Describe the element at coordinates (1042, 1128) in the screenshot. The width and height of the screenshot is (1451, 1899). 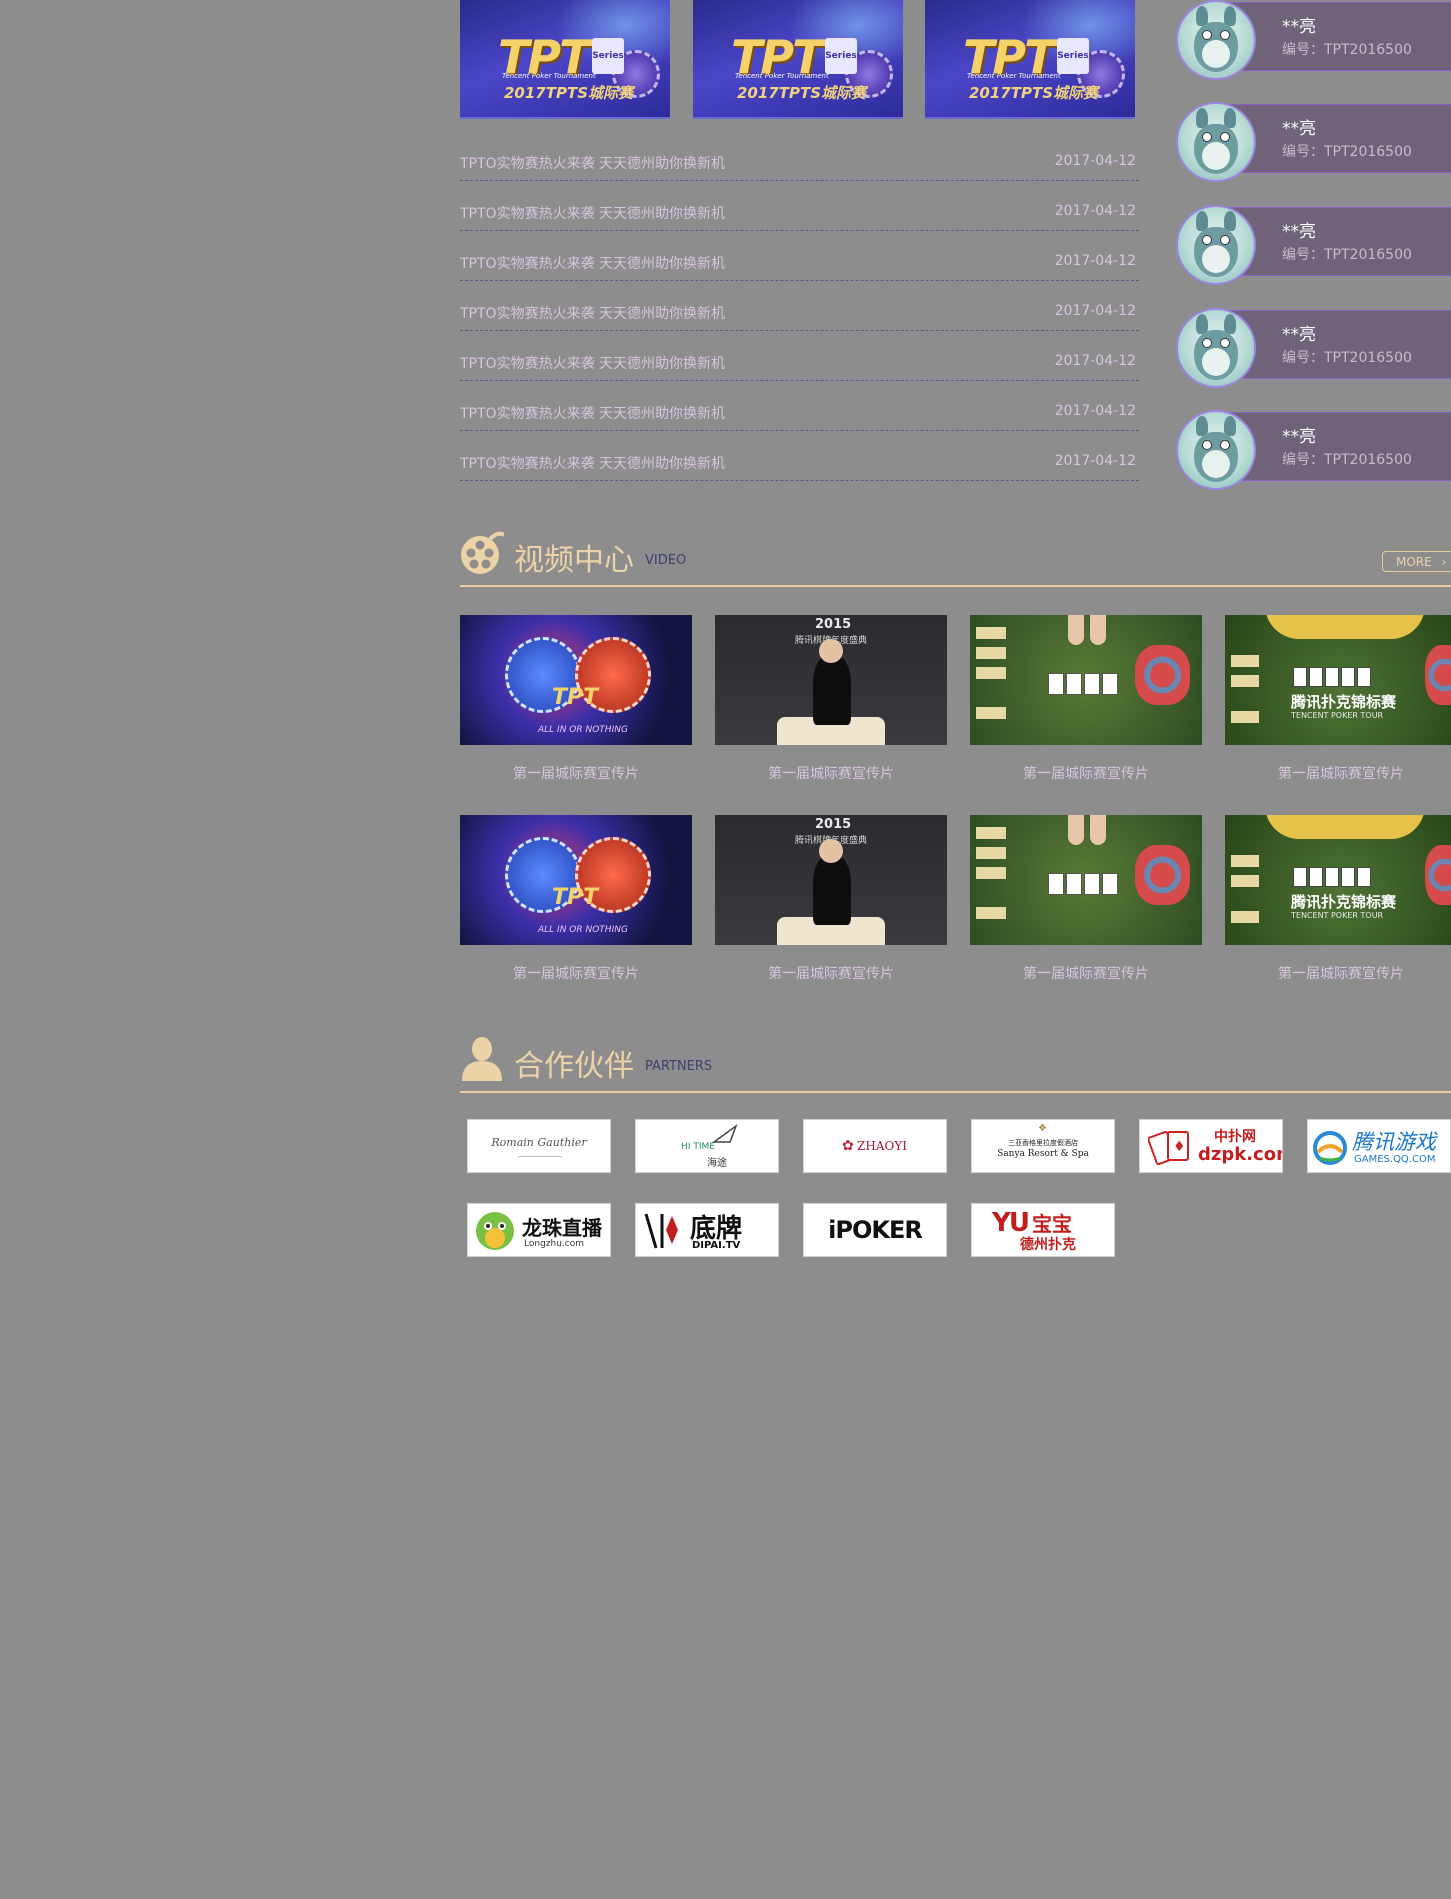
I see `shangri-la-emblem-icon: ❖` at that location.